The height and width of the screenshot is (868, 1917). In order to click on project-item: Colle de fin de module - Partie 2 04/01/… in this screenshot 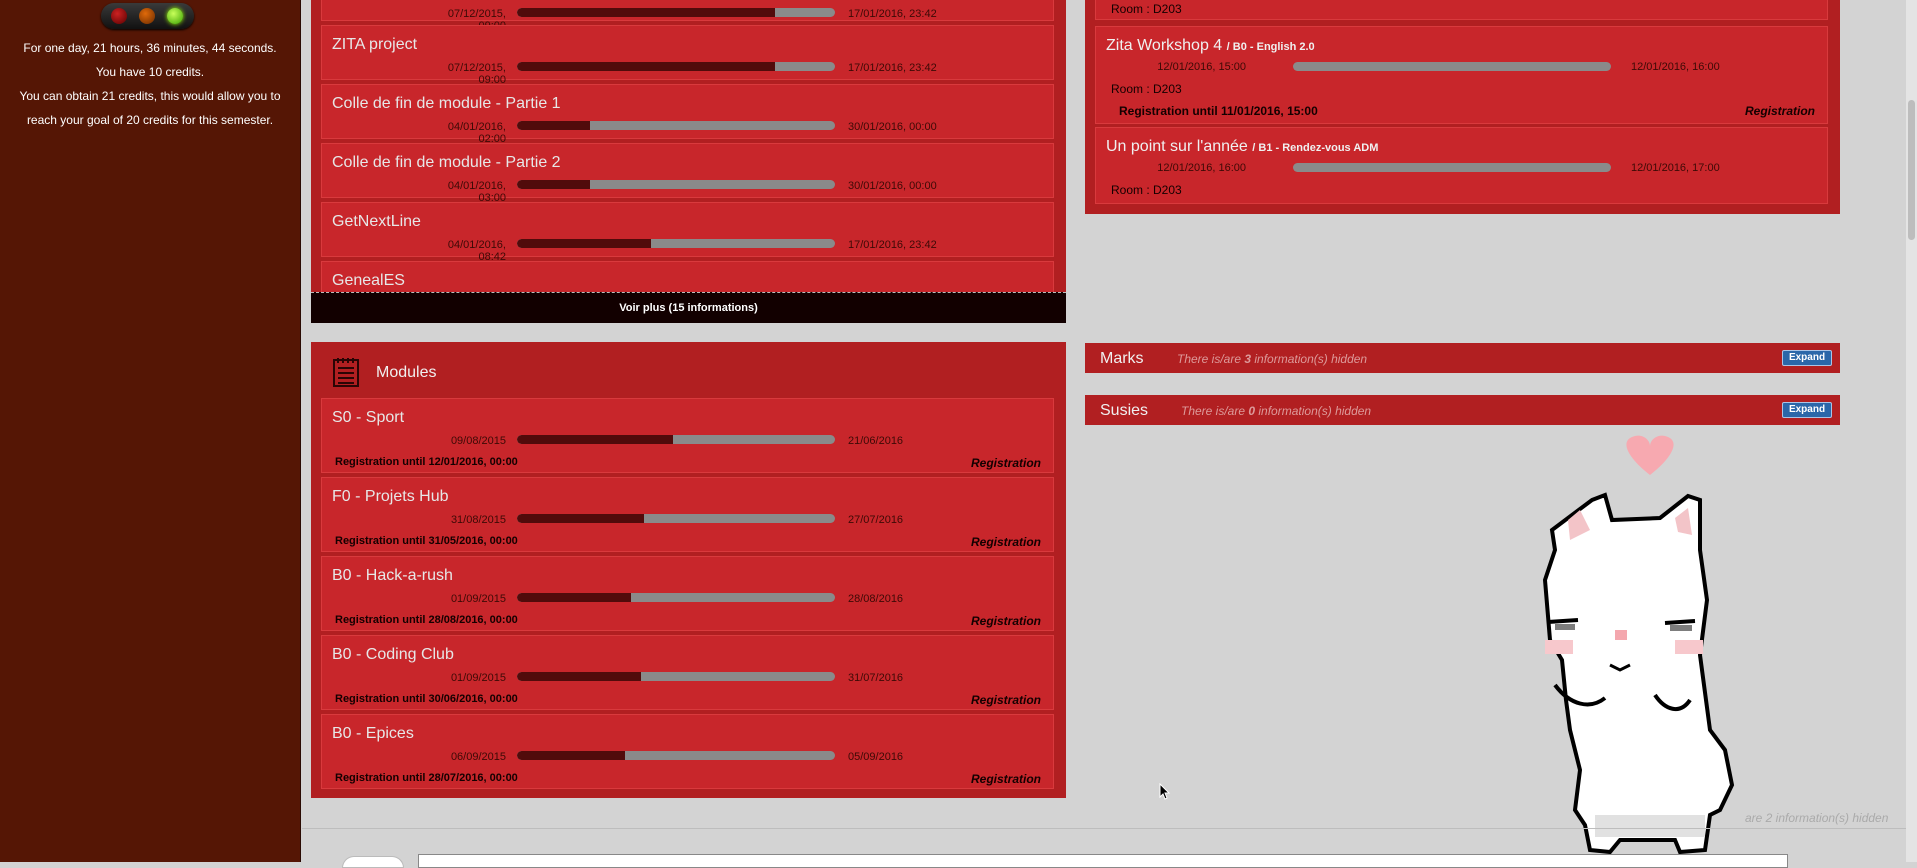, I will do `click(687, 173)`.